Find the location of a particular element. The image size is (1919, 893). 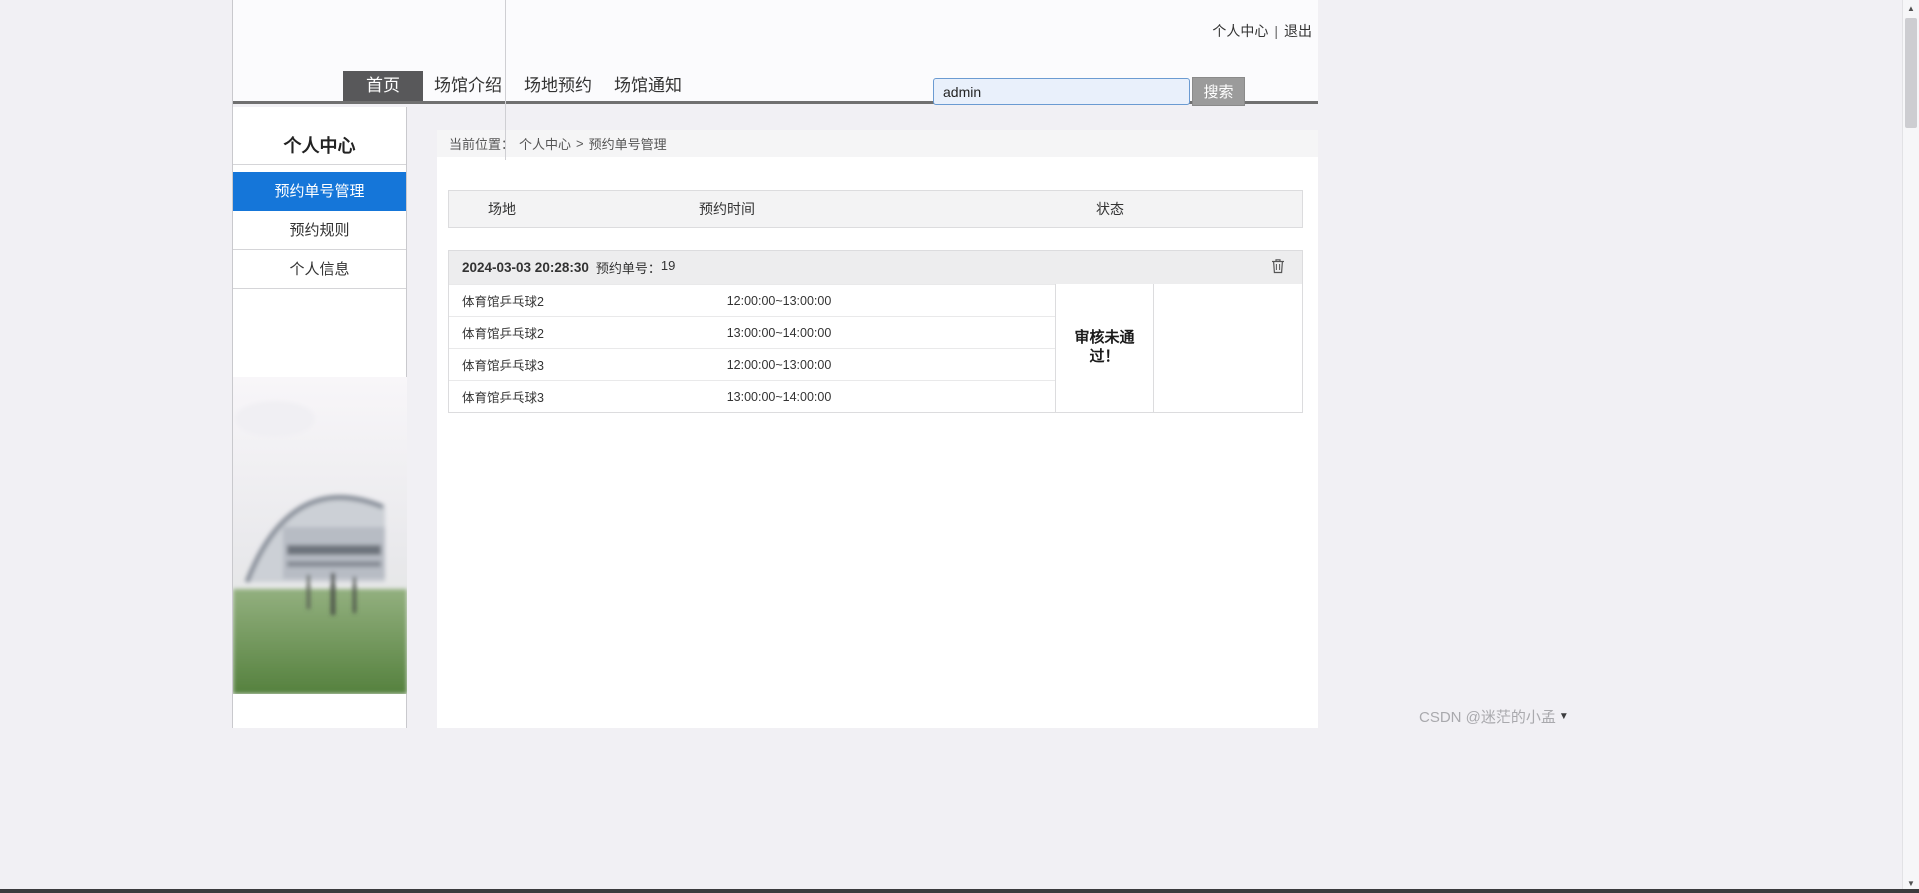

booking-datetime: 2024-03-03 20:28:30 is located at coordinates (525, 267).